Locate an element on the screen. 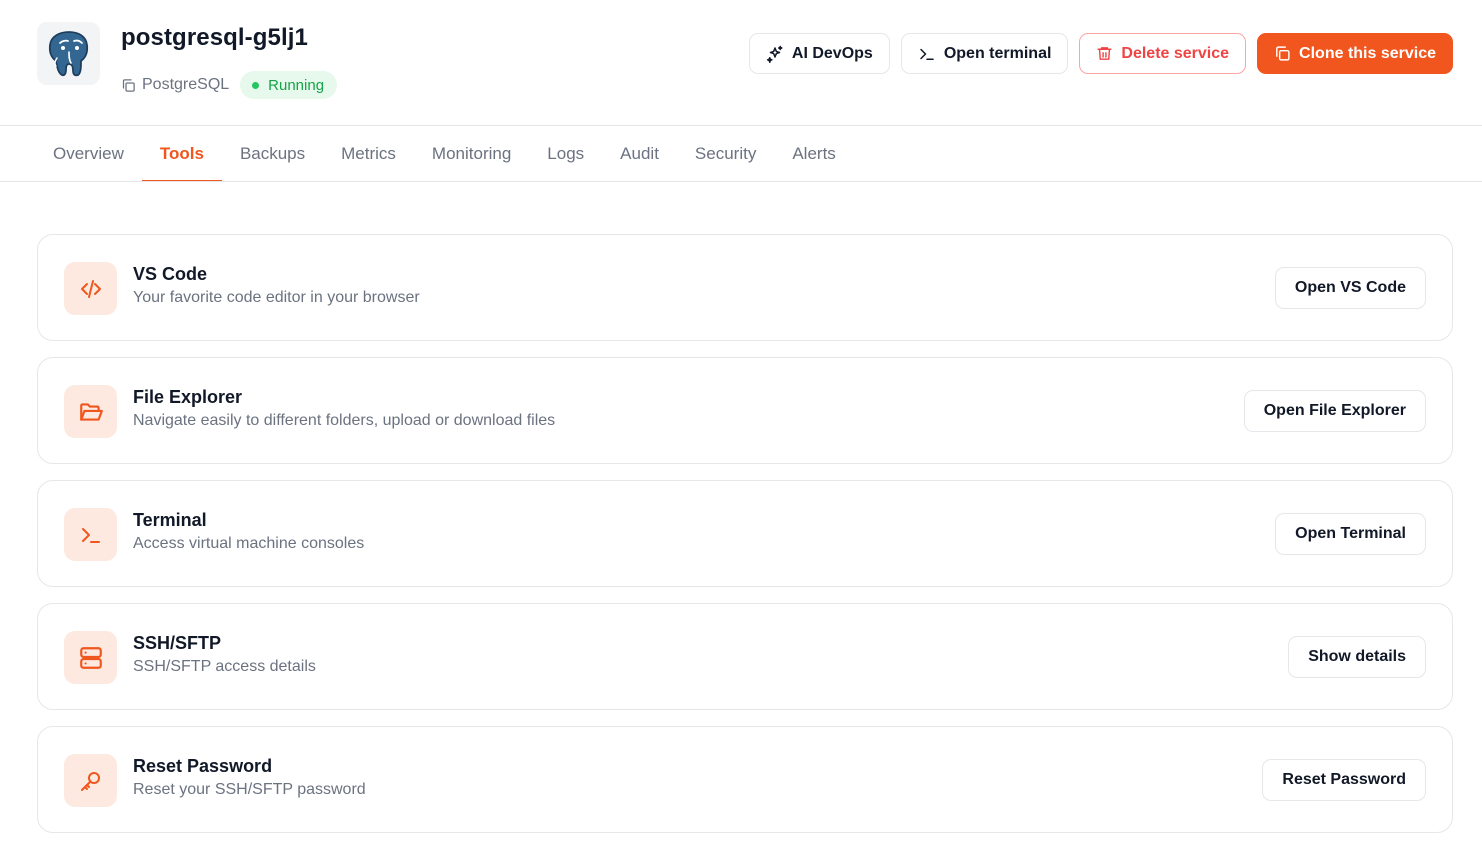 This screenshot has width=1482, height=851. postgresql-elephant-icon is located at coordinates (68, 53).